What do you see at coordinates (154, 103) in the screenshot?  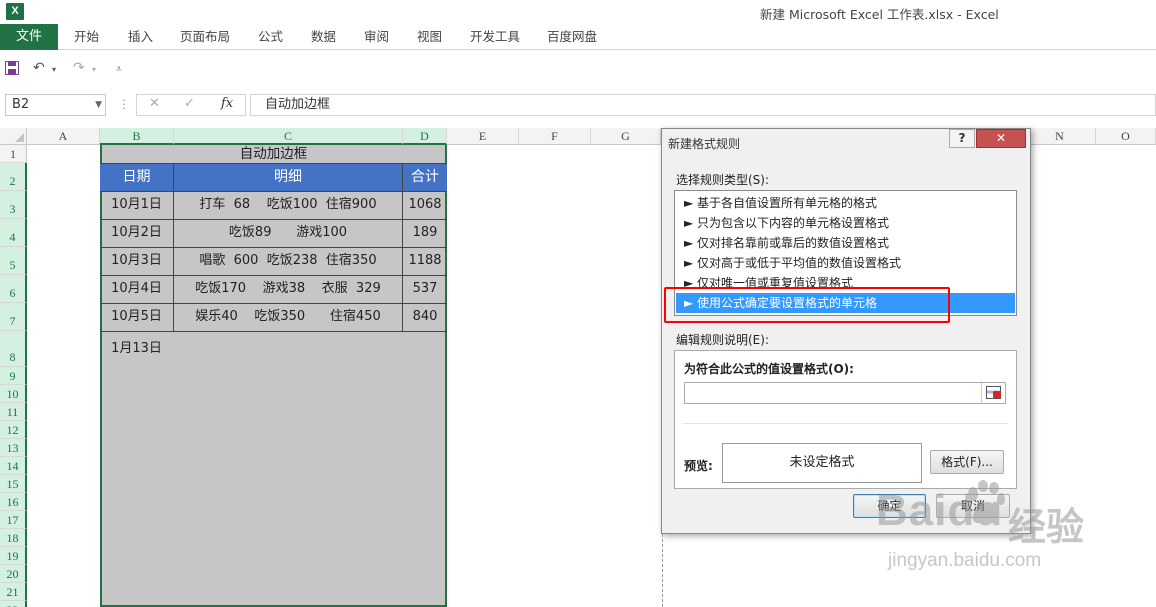 I see `cancel-icon: ✕` at bounding box center [154, 103].